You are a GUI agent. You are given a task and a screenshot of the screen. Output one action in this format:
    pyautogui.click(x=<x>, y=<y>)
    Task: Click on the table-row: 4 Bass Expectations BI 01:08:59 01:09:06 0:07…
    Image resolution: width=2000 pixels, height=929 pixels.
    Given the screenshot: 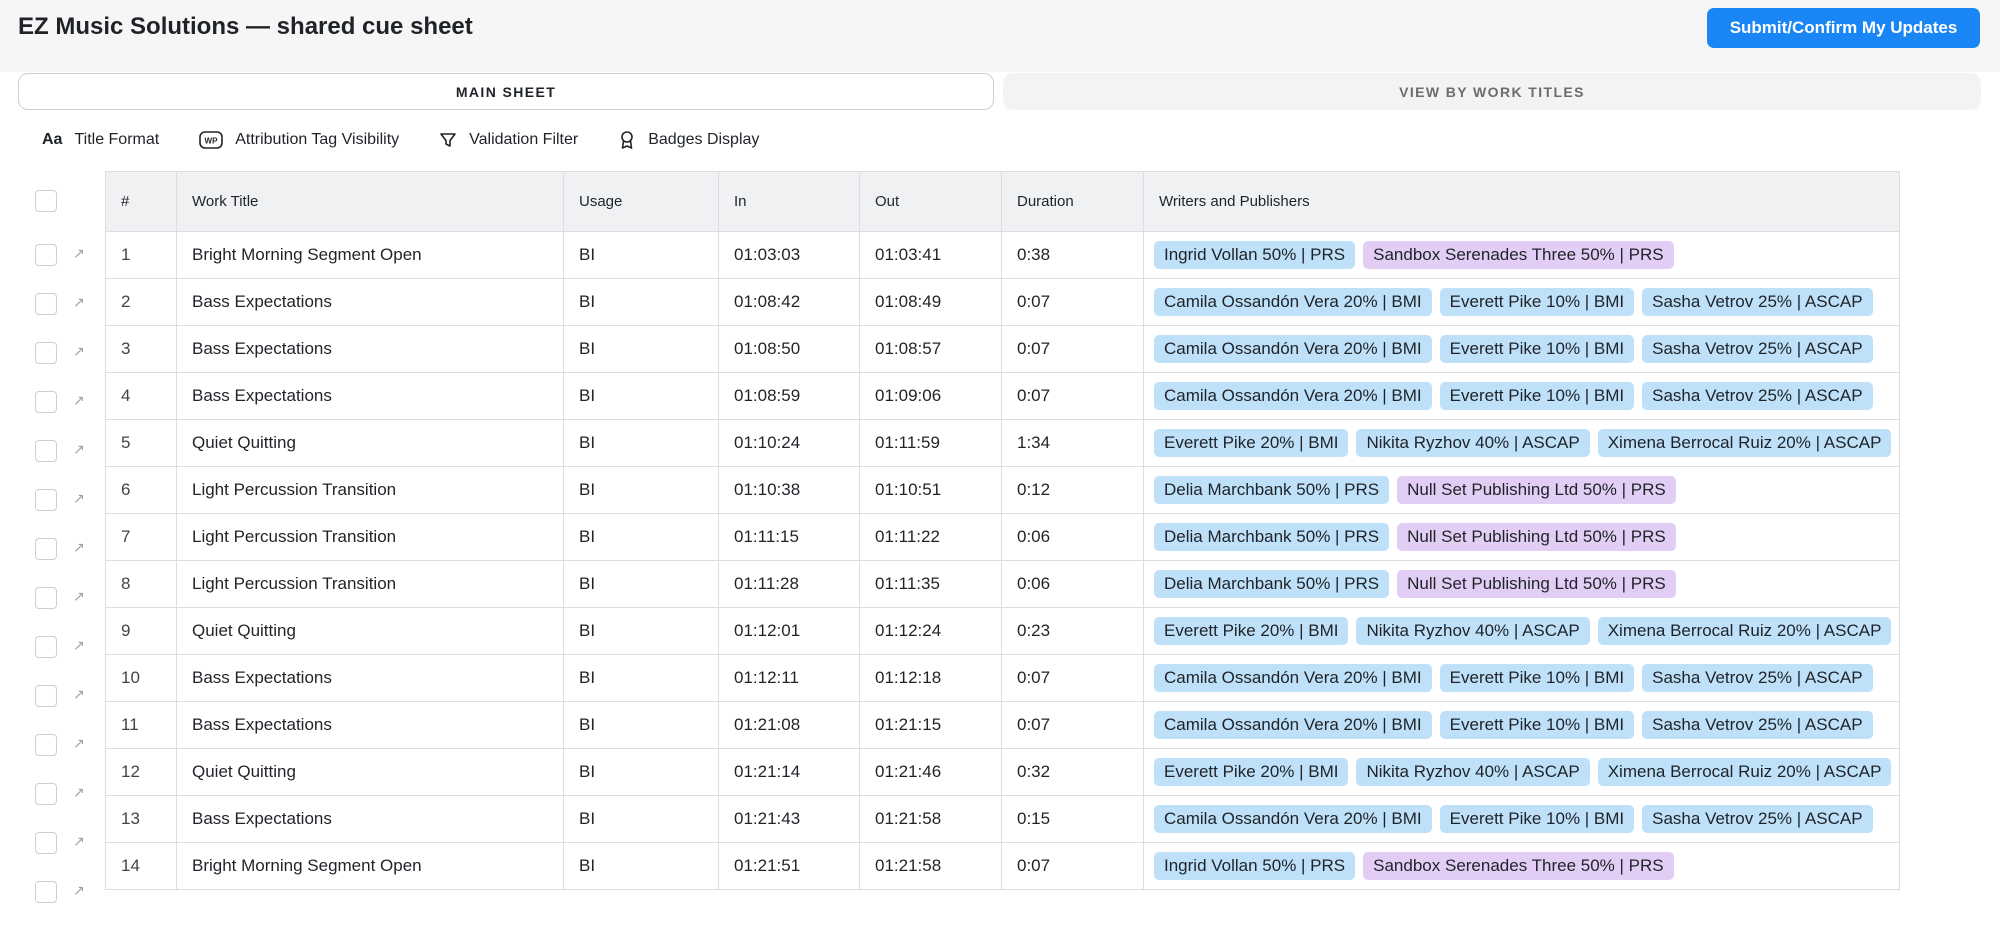 What is the action you would take?
    pyautogui.click(x=1003, y=396)
    